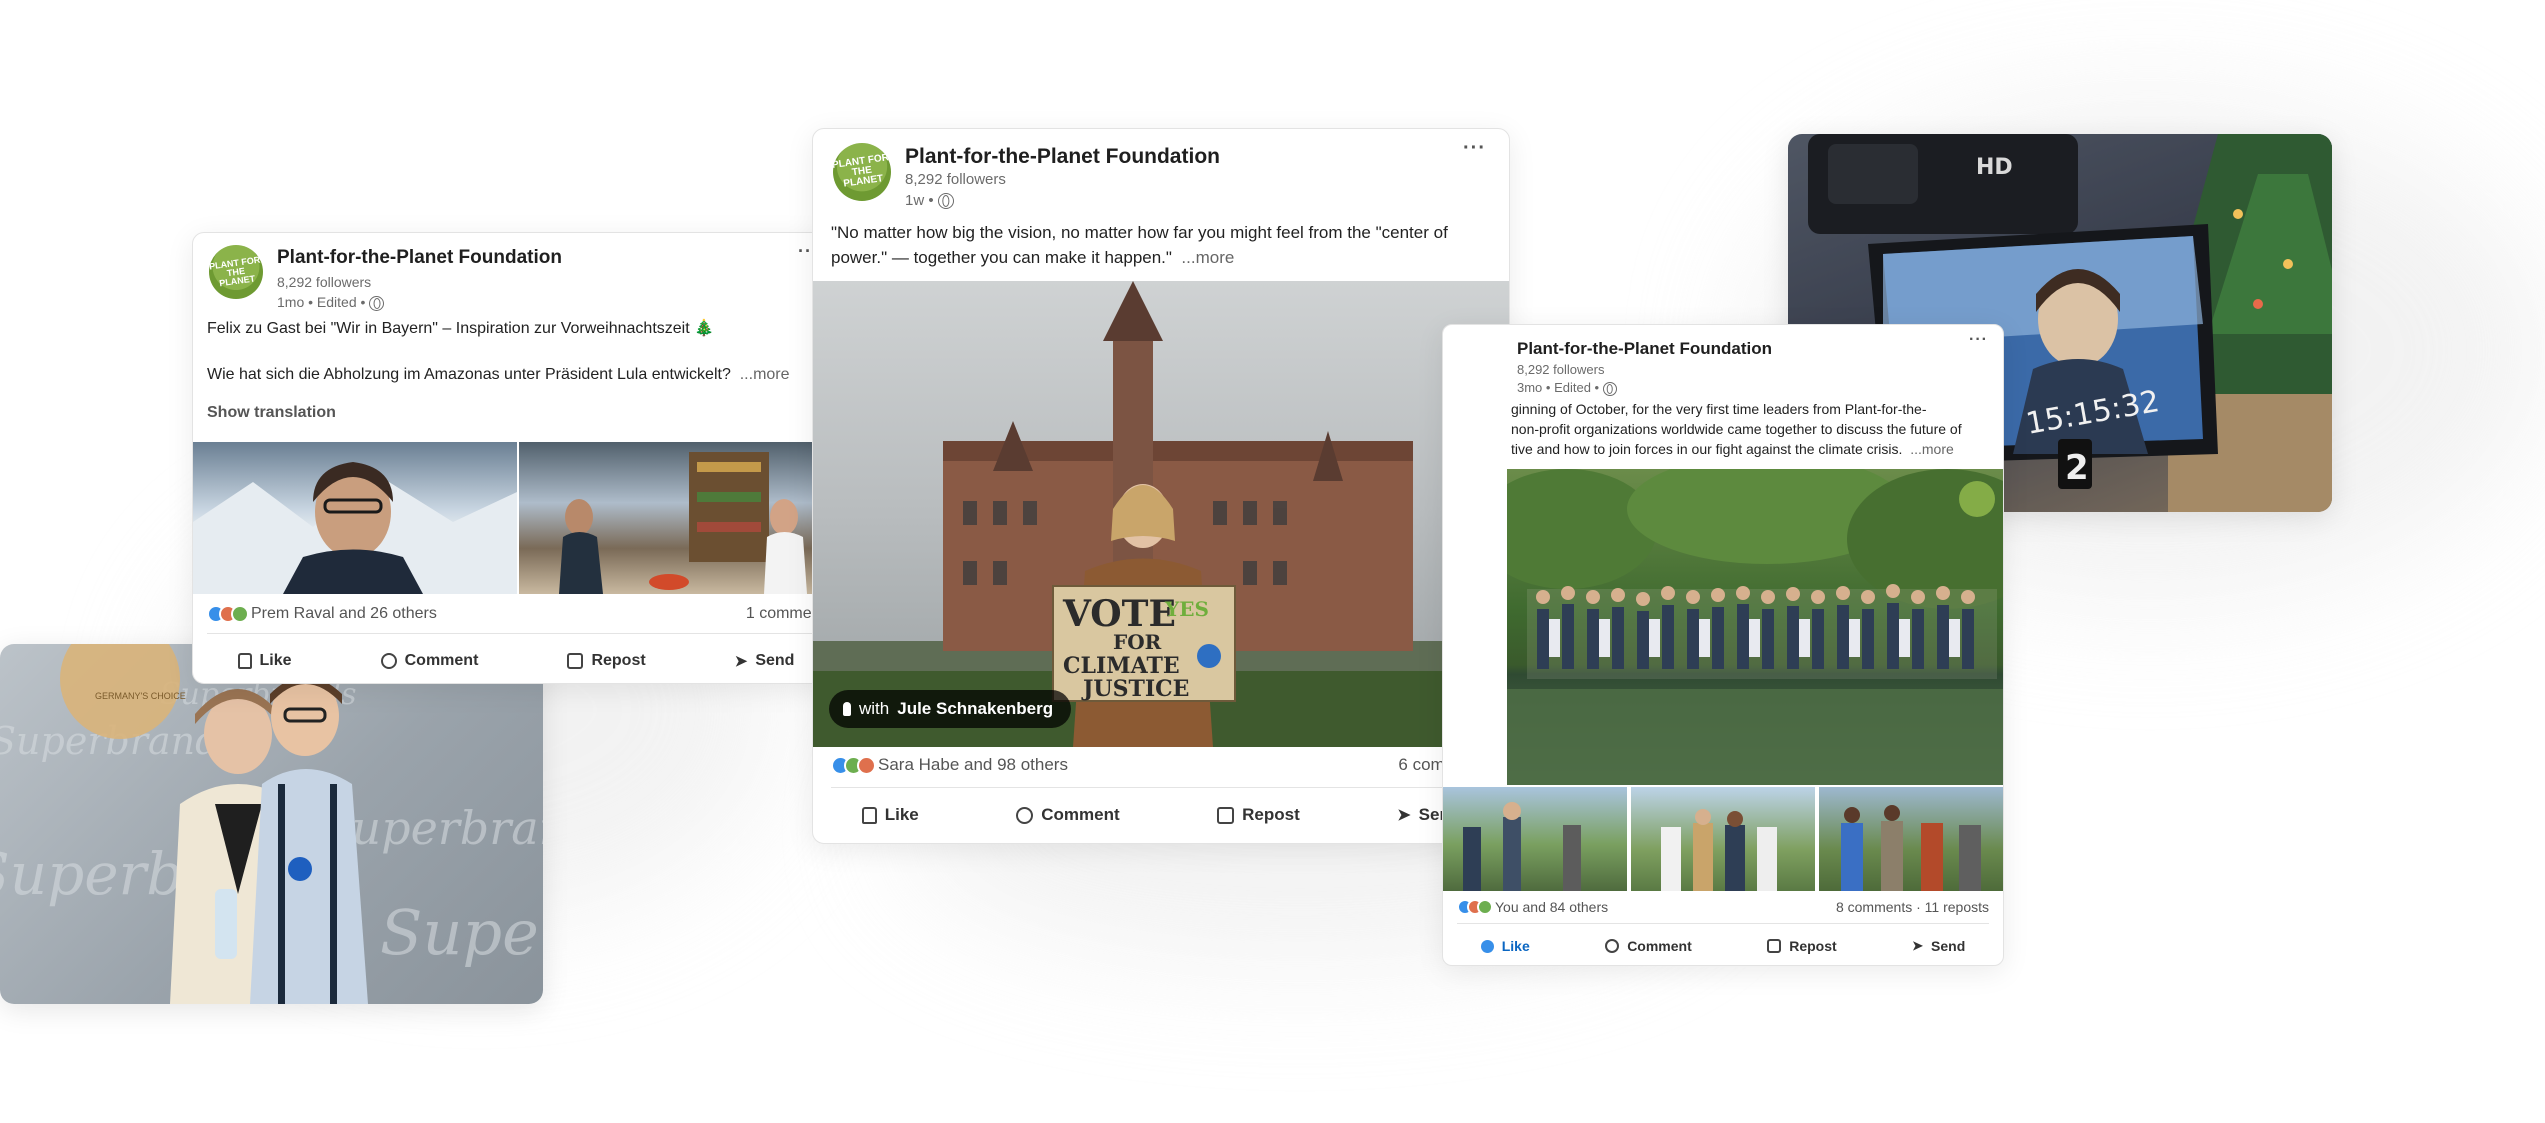 The height and width of the screenshot is (1123, 2545). What do you see at coordinates (1137, 642) in the screenshot?
I see `sign-for: FOR` at bounding box center [1137, 642].